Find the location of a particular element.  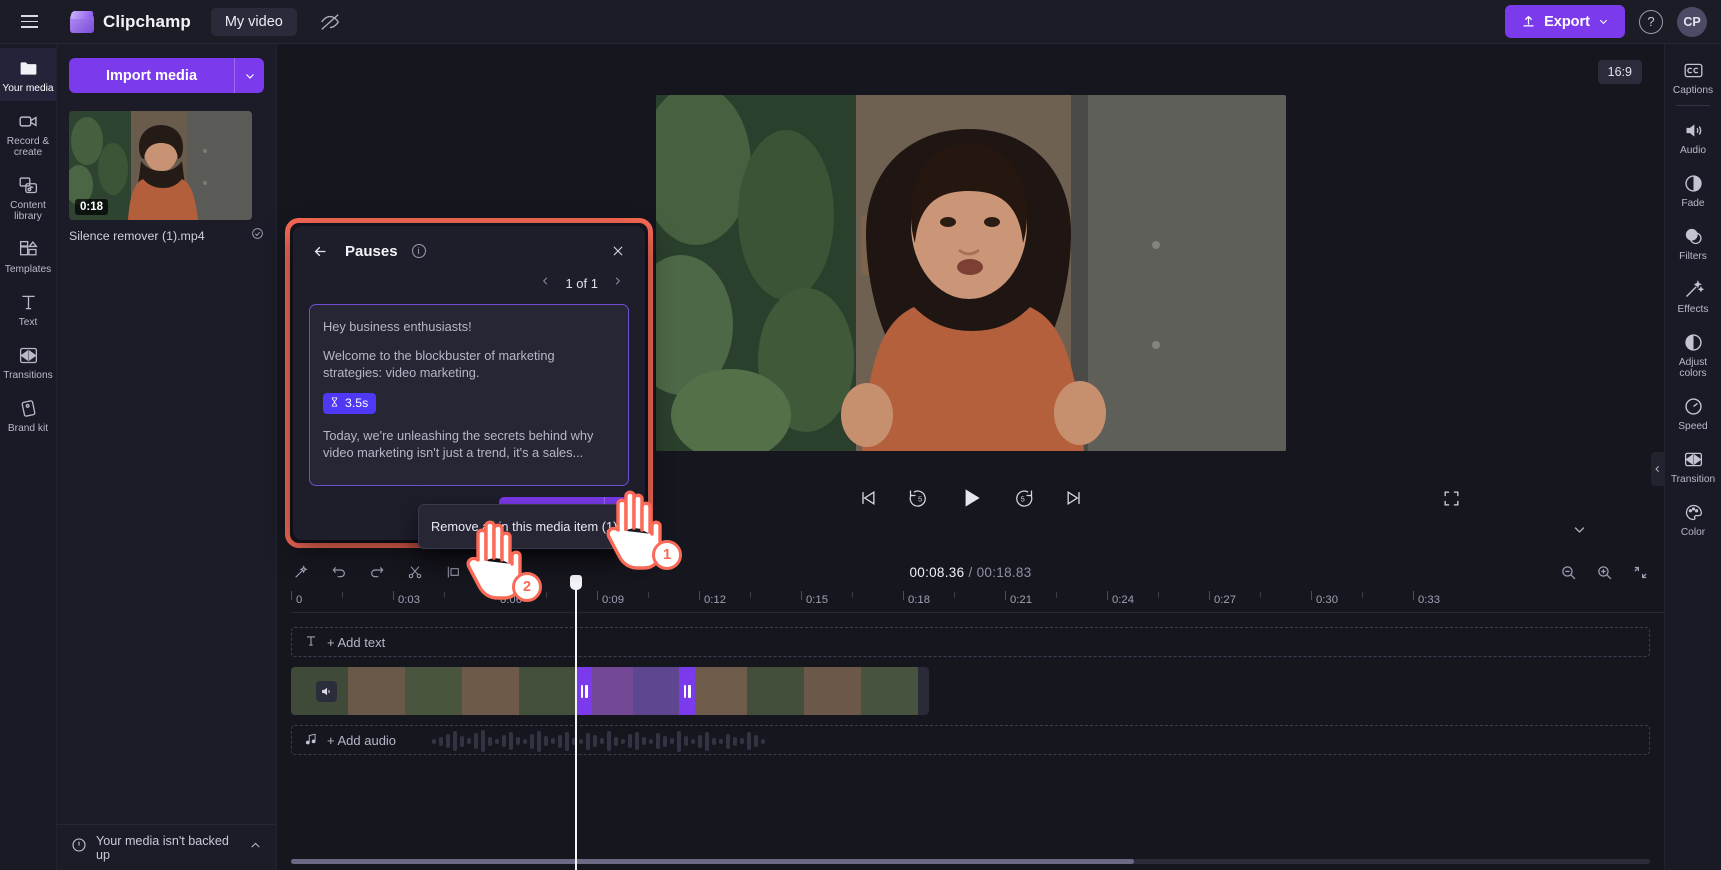

sidebar-label: Text is located at coordinates (28, 322).